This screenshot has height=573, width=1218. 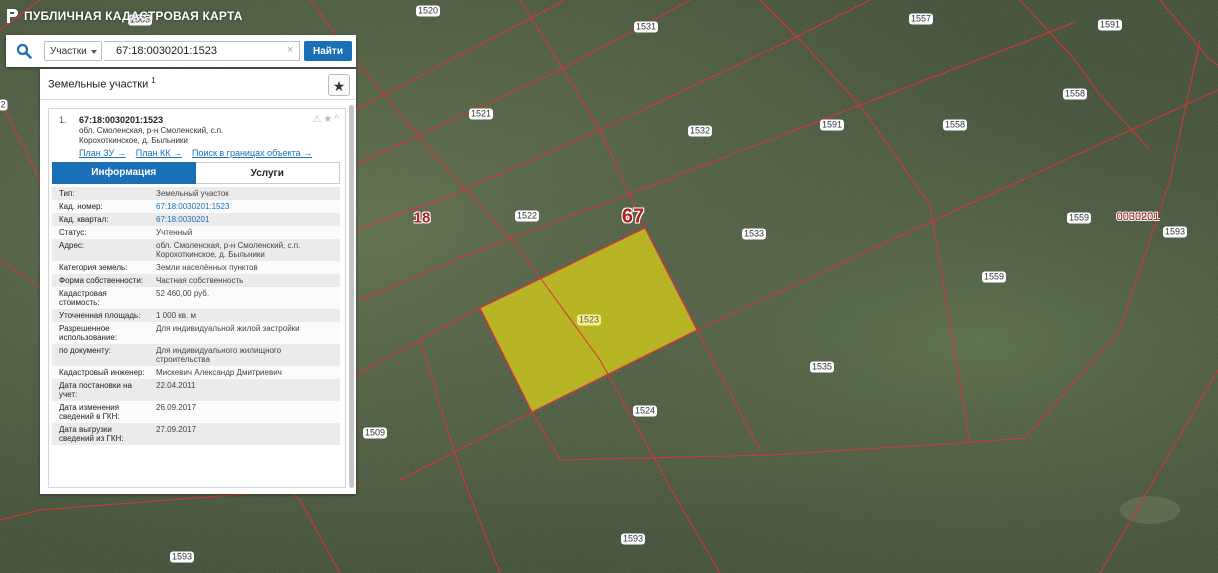 I want to click on parcel-label: 1557, so click(x=921, y=19).